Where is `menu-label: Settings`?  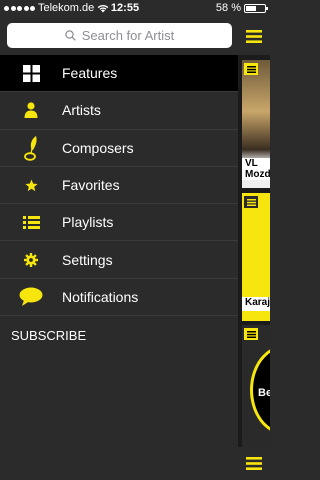 menu-label: Settings is located at coordinates (87, 259).